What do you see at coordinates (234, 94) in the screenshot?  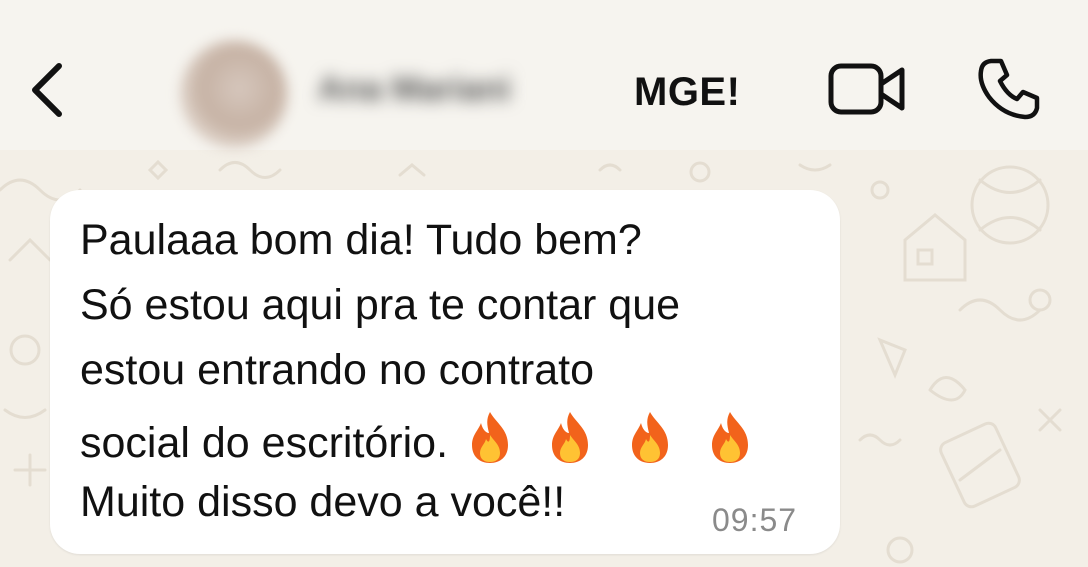 I see `contact-avatar` at bounding box center [234, 94].